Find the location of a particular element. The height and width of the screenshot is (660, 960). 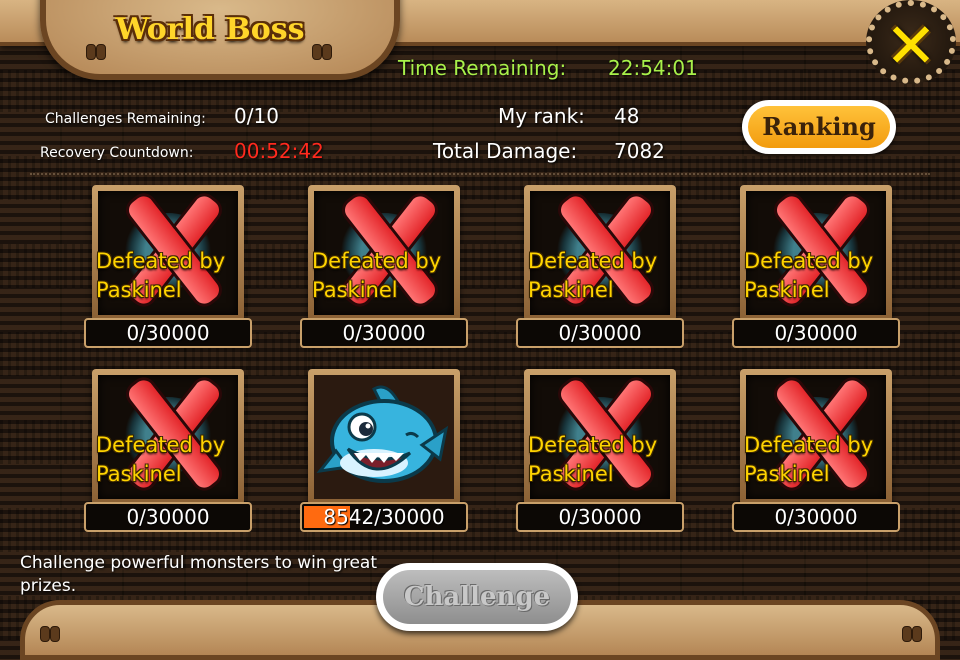

challenge-button-label: Challenge is located at coordinates (477, 597).